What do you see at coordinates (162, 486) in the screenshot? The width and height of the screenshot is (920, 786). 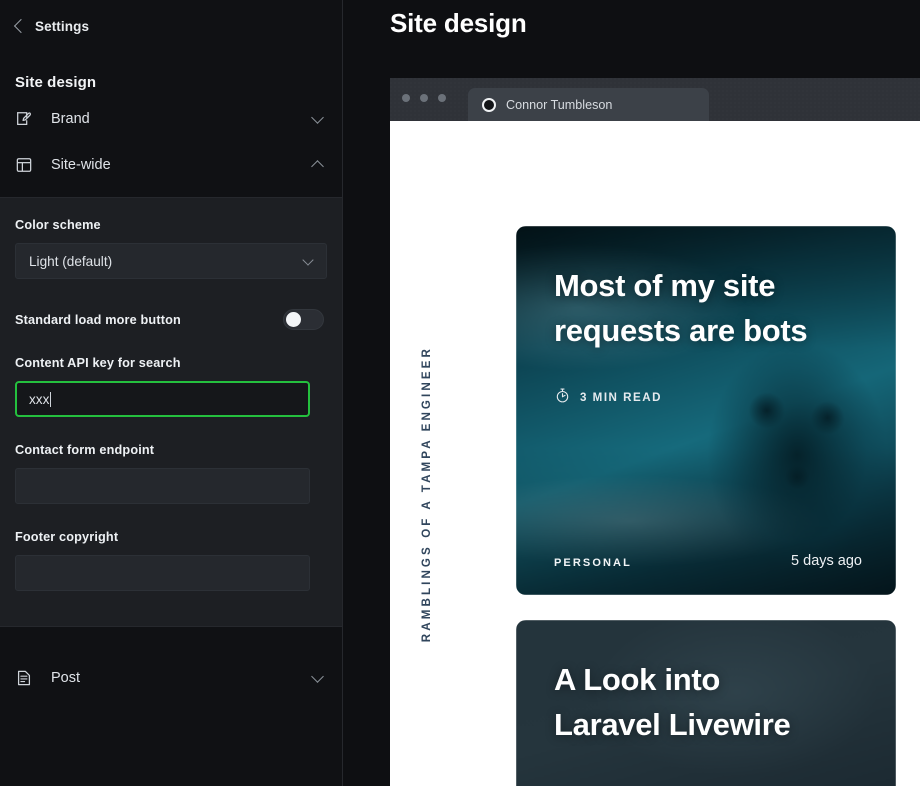 I see `contact-form-endpoint-input` at bounding box center [162, 486].